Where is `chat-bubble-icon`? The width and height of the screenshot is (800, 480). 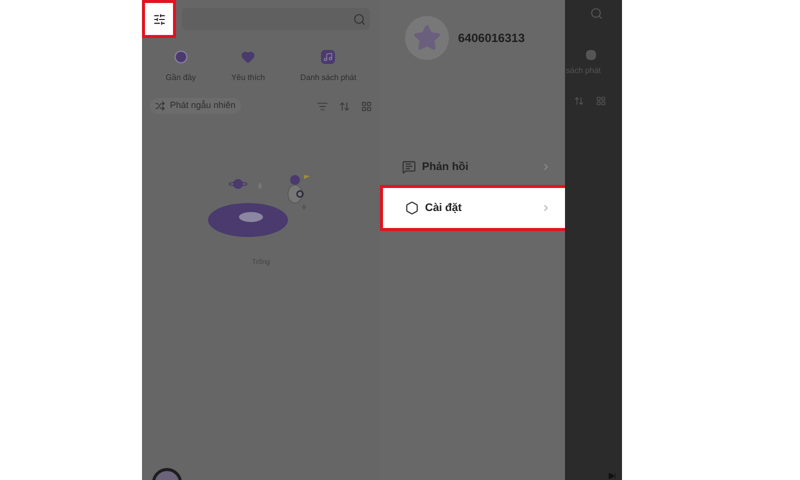
chat-bubble-icon is located at coordinates (409, 167).